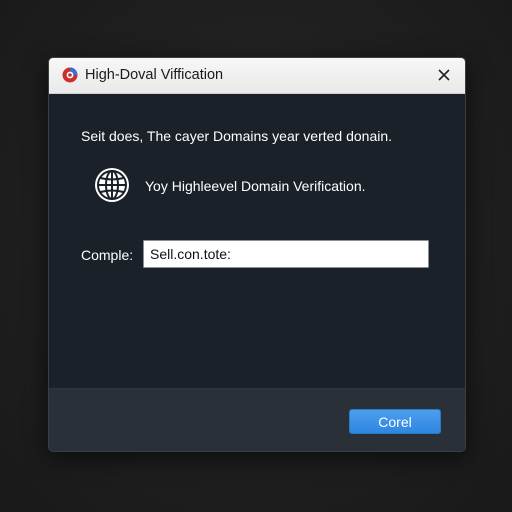 The image size is (512, 512). I want to click on domain-field-label: Comple:, so click(107, 255).